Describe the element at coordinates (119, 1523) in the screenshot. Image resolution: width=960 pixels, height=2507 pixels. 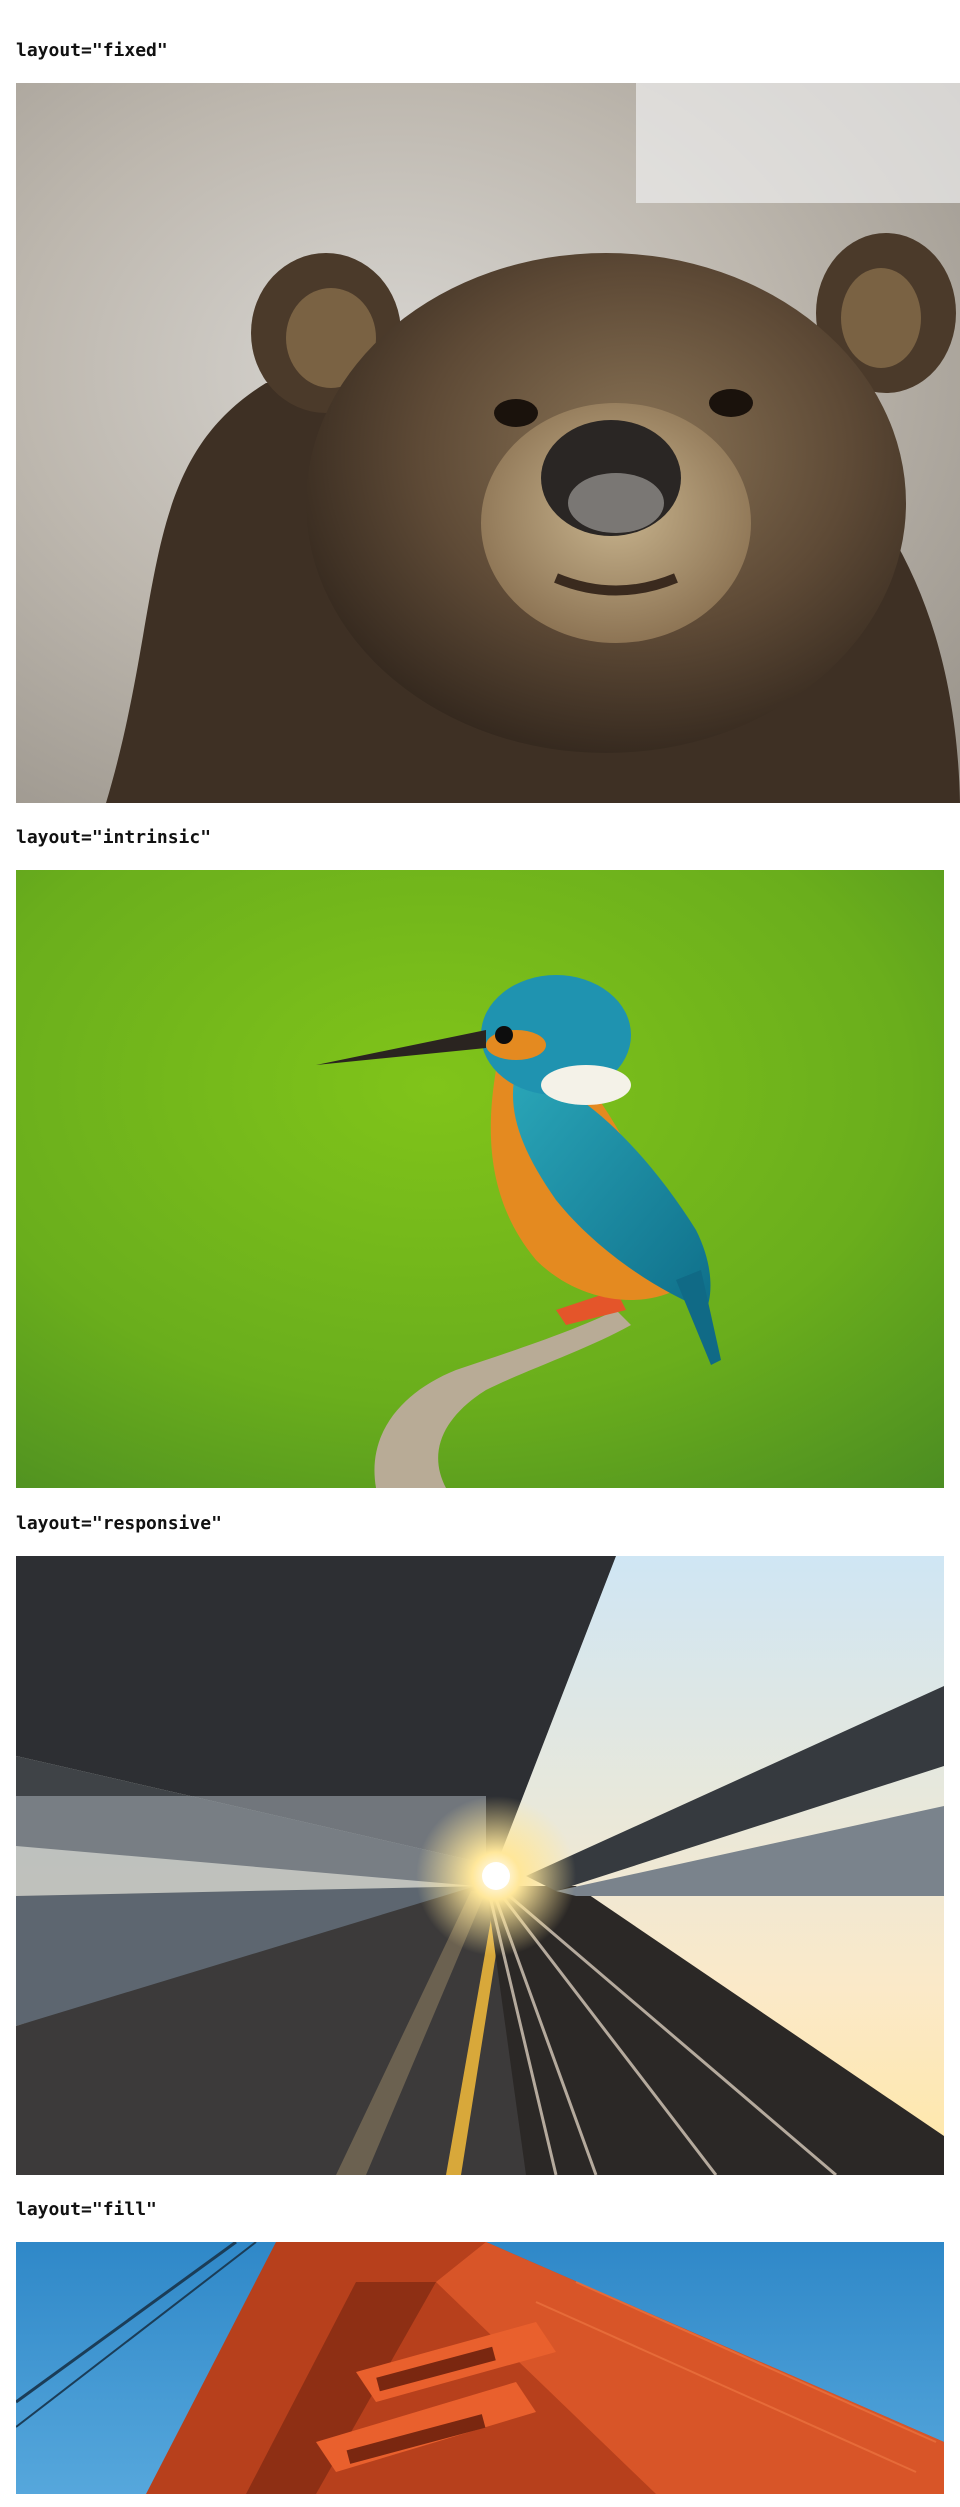
I see `layout-responsive-label: layout="responsive"` at that location.